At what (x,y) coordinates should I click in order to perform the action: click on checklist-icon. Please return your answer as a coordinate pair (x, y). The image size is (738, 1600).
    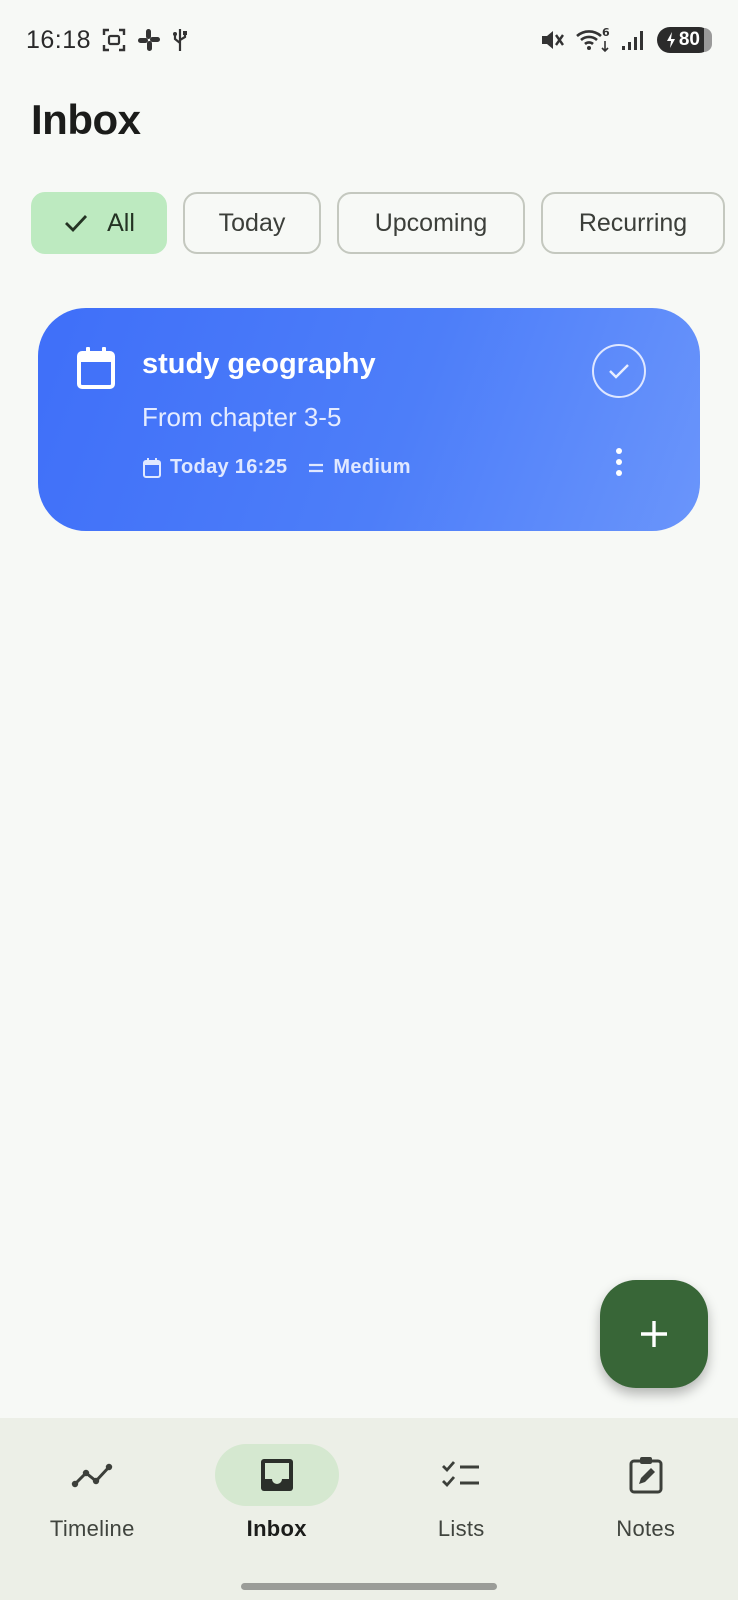
    Looking at the image, I should click on (461, 1474).